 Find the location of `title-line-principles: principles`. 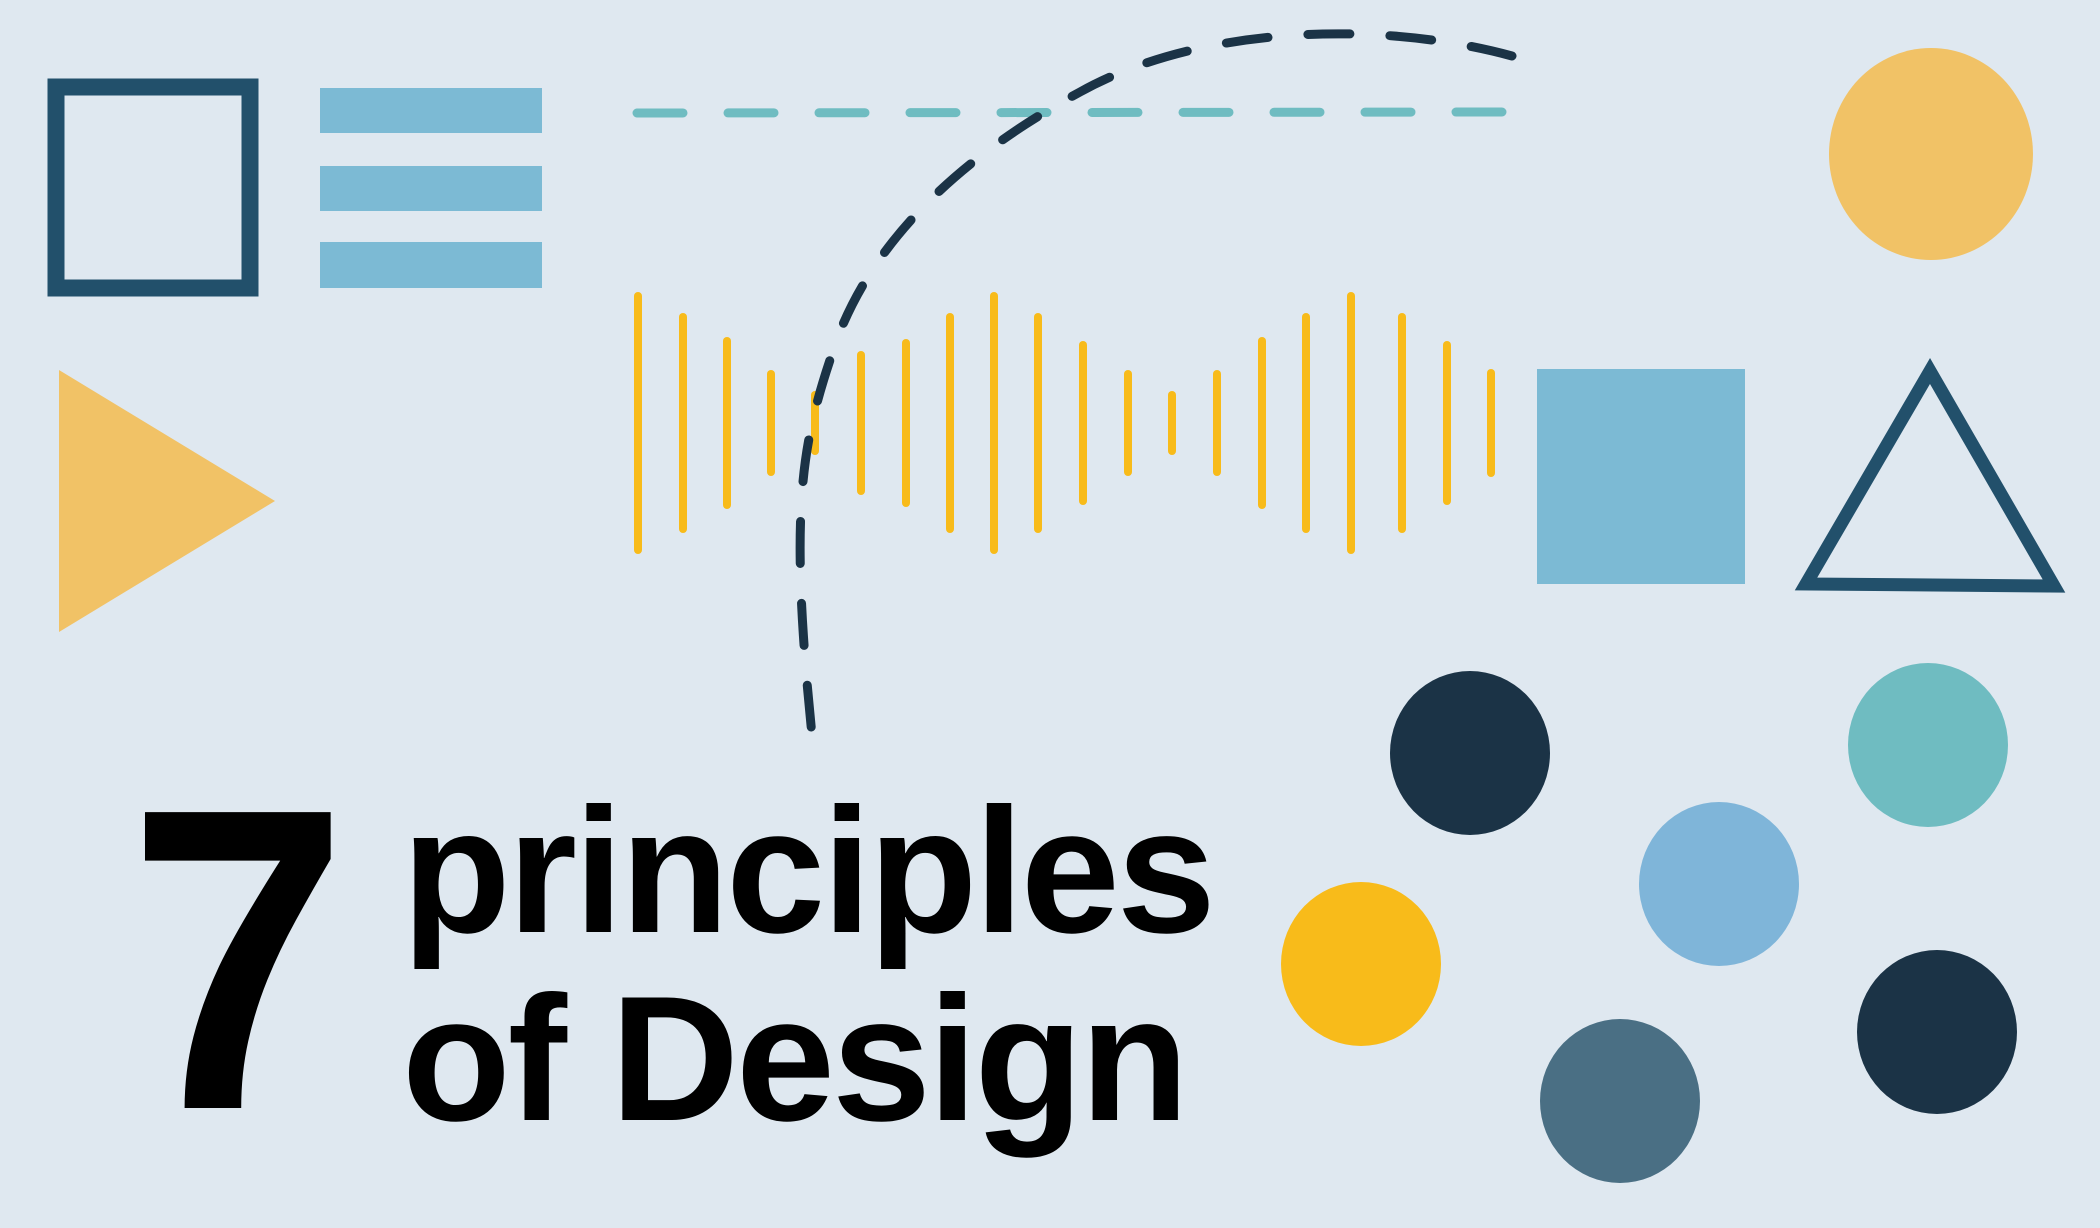

title-line-principles: principles is located at coordinates (809, 870).